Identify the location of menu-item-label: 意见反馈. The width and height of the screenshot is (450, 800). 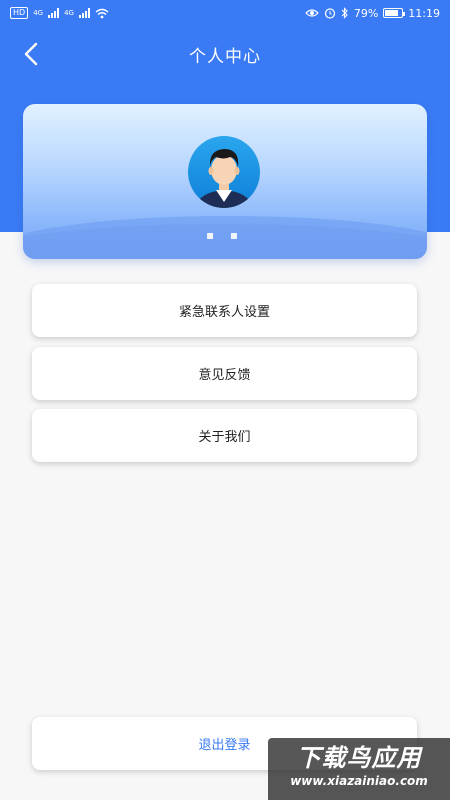
(224, 375).